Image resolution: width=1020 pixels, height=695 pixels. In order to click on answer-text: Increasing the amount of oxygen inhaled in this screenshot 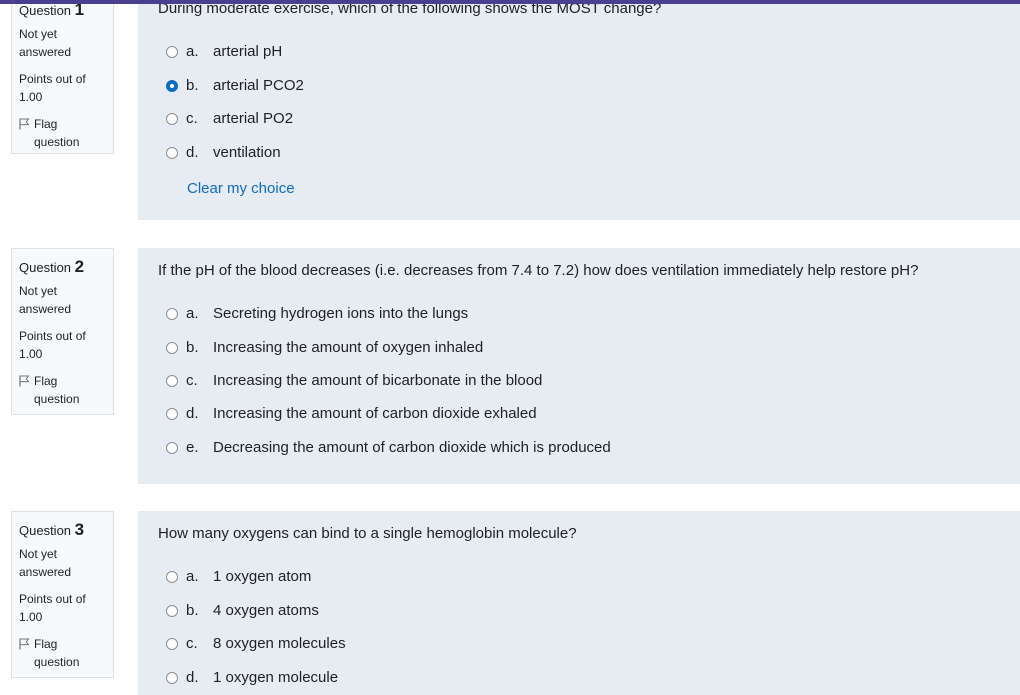, I will do `click(348, 347)`.